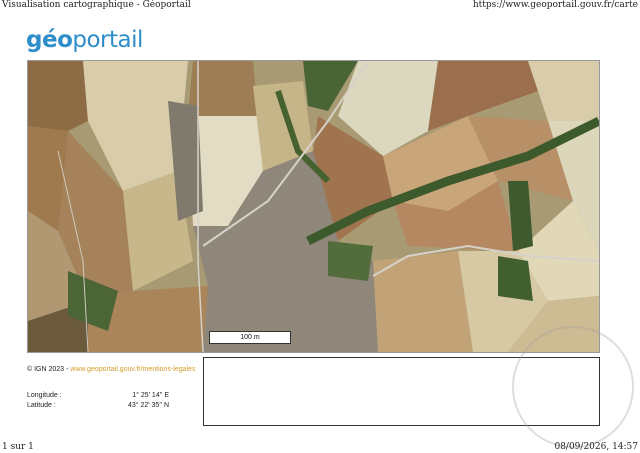  I want to click on legal-mentions-link: www.geoportail.gouv.fr/mentions-legales, so click(132, 369).